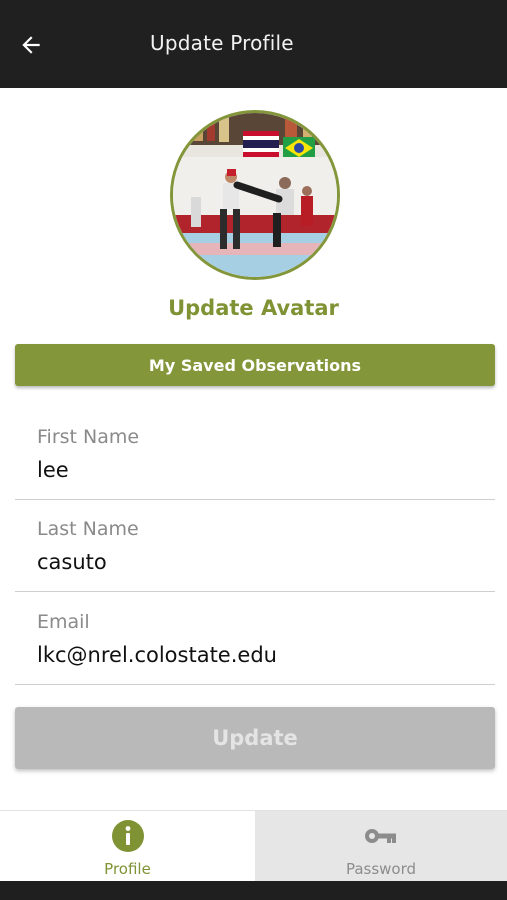 The width and height of the screenshot is (507, 900). I want to click on tab-profile-label: Profile, so click(127, 869).